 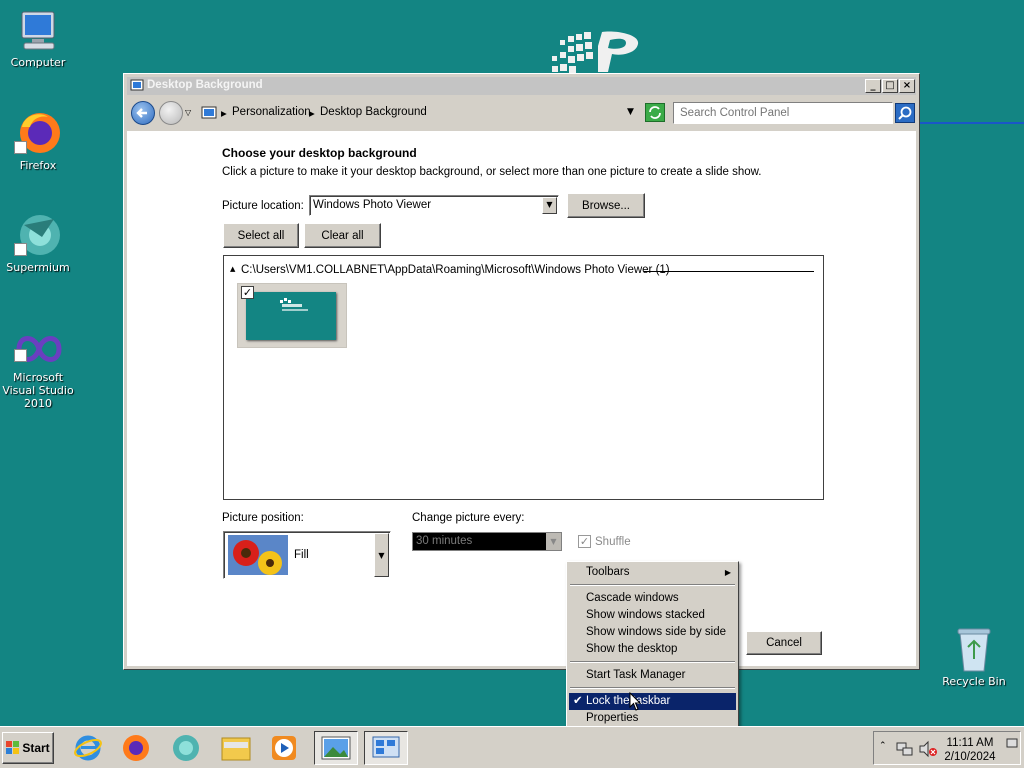 What do you see at coordinates (294, 304) in the screenshot?
I see `thumbnail-logo` at bounding box center [294, 304].